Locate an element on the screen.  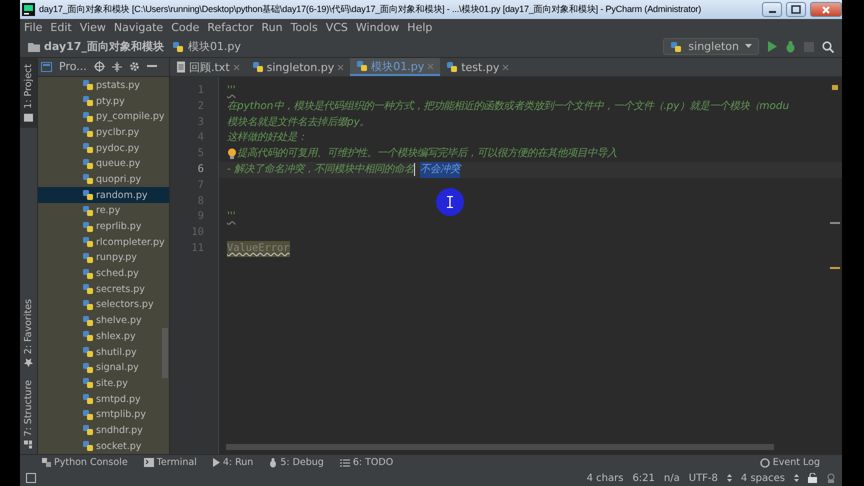
settings-icon is located at coordinates (134, 66).